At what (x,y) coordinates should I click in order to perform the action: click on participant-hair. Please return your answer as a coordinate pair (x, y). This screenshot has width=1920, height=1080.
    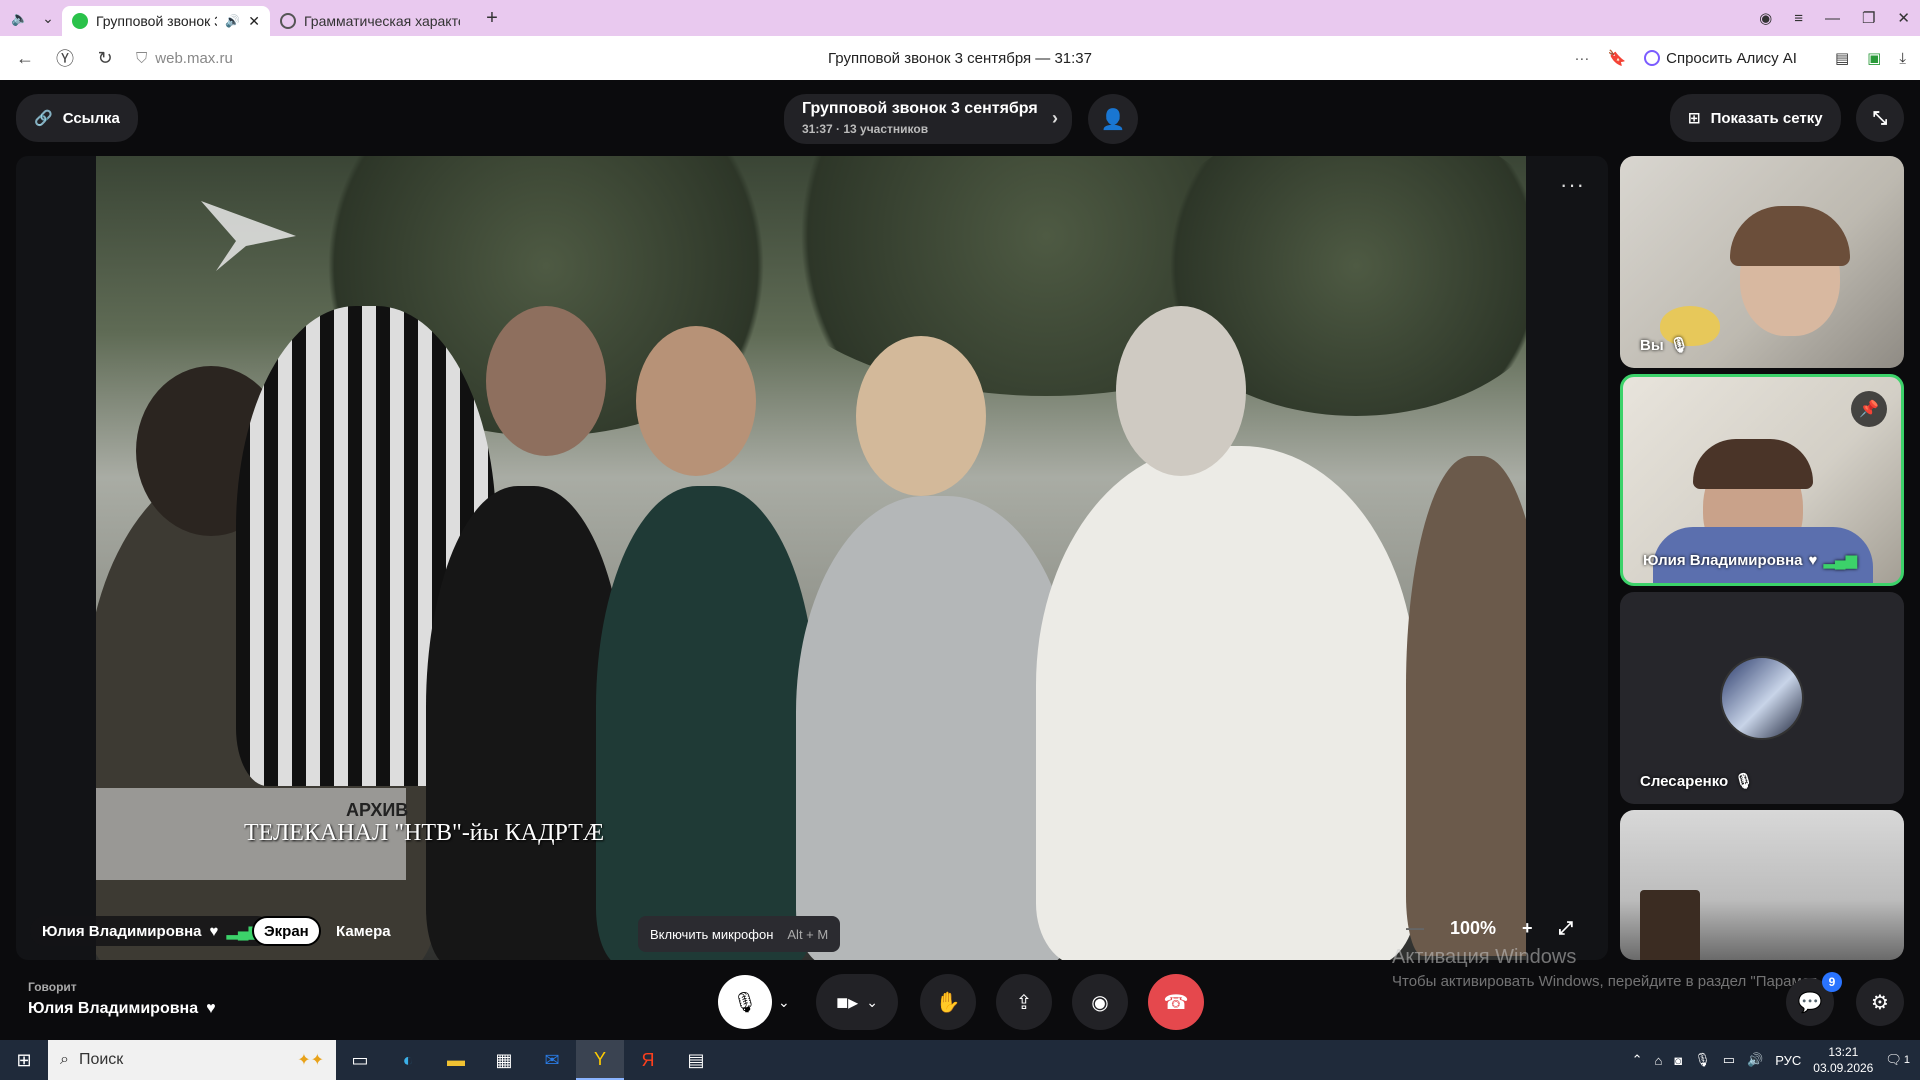
    Looking at the image, I should click on (1790, 236).